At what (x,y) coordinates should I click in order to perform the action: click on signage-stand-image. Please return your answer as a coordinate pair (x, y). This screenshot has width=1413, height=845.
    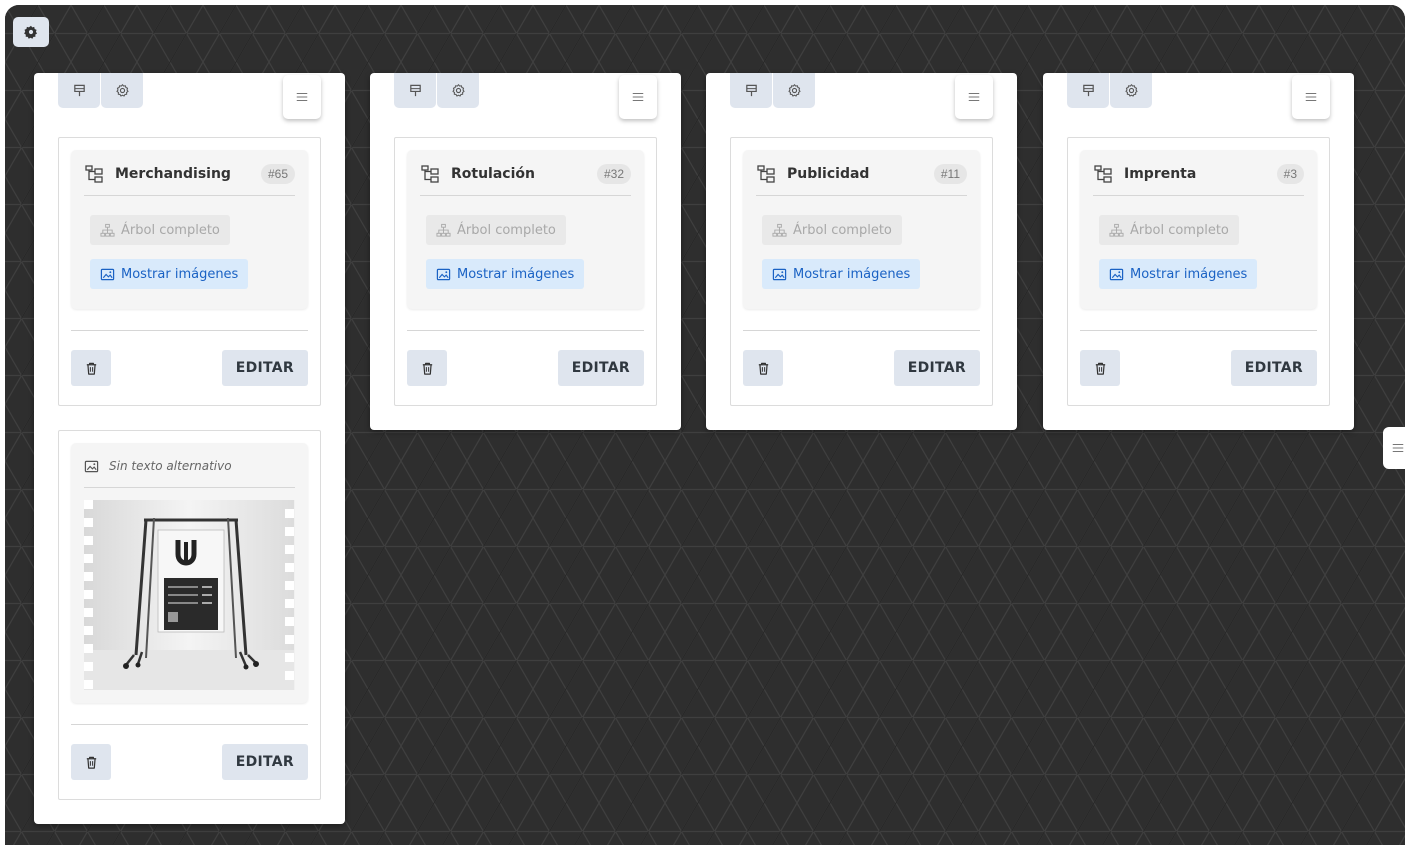
    Looking at the image, I should click on (189, 595).